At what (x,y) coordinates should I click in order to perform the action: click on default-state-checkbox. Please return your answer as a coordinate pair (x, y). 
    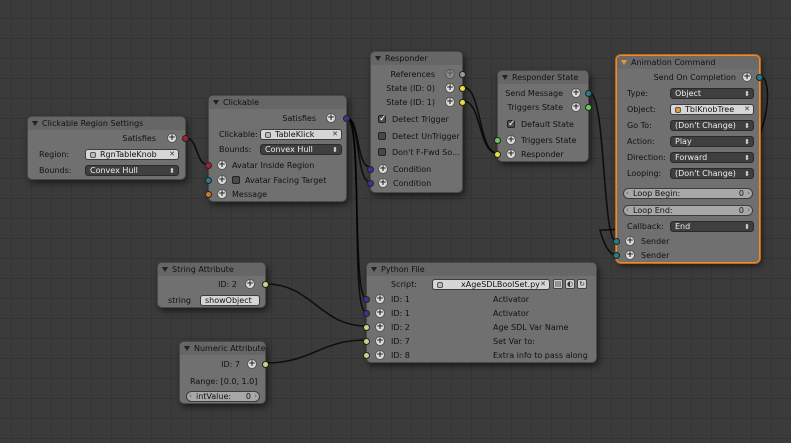
    Looking at the image, I should click on (511, 124).